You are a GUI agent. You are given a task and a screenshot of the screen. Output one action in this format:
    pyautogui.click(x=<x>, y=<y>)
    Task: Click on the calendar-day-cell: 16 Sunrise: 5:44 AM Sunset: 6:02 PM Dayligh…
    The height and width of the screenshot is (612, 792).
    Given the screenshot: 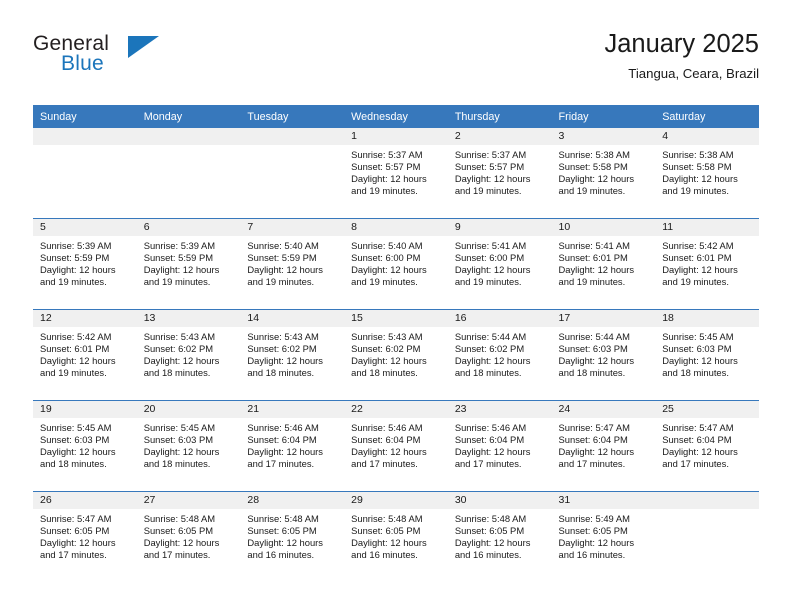 What is the action you would take?
    pyautogui.click(x=499, y=355)
    